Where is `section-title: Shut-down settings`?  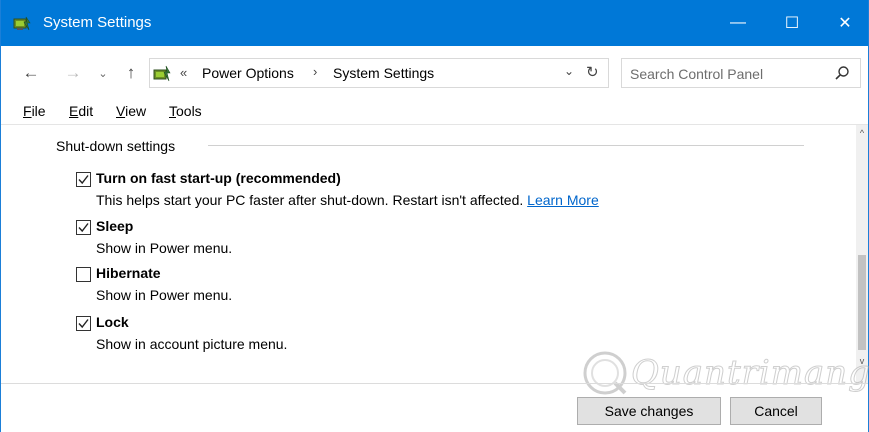 section-title: Shut-down settings is located at coordinates (116, 146).